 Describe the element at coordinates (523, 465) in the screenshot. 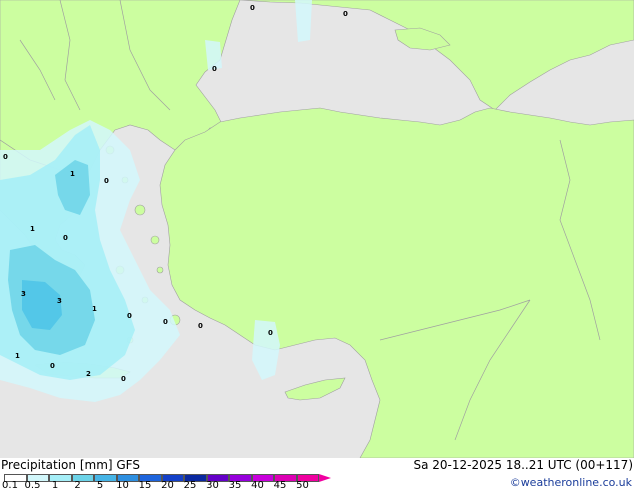

I see `timestamp-label: Sa 20-12-2025 18..21 UTC (00+117)` at that location.